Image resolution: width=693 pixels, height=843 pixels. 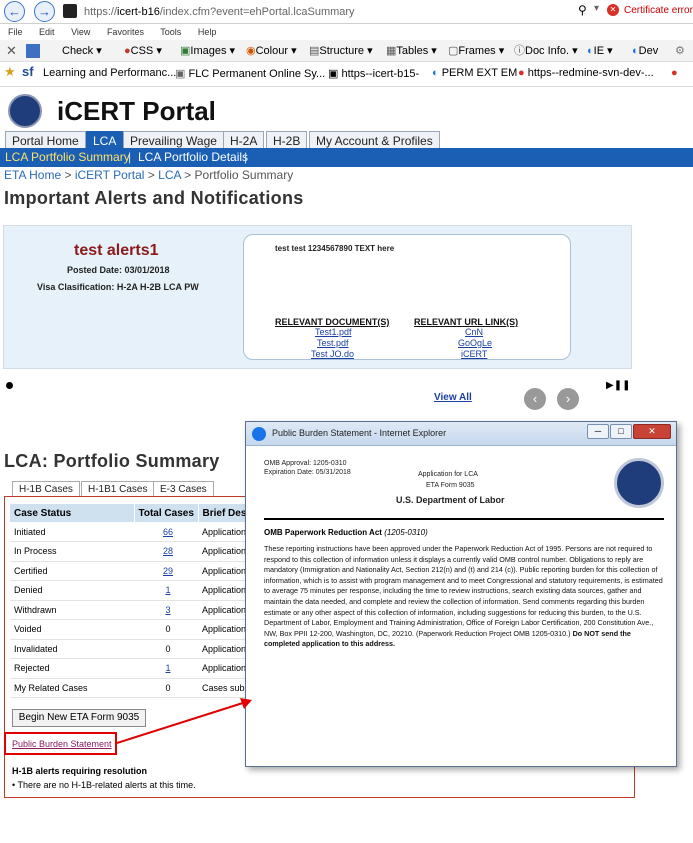 I want to click on case-count-link: 3, so click(x=166, y=610).